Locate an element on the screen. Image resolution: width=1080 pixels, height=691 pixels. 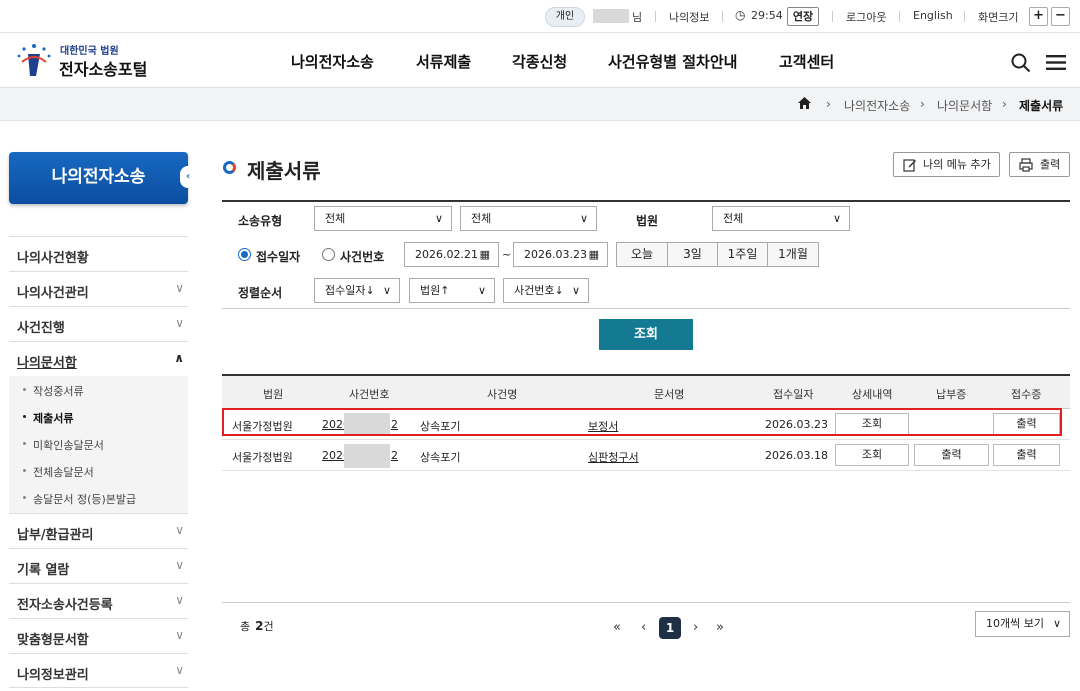
nav-my-e-litigation: 나의전자소송 is located at coordinates (332, 61).